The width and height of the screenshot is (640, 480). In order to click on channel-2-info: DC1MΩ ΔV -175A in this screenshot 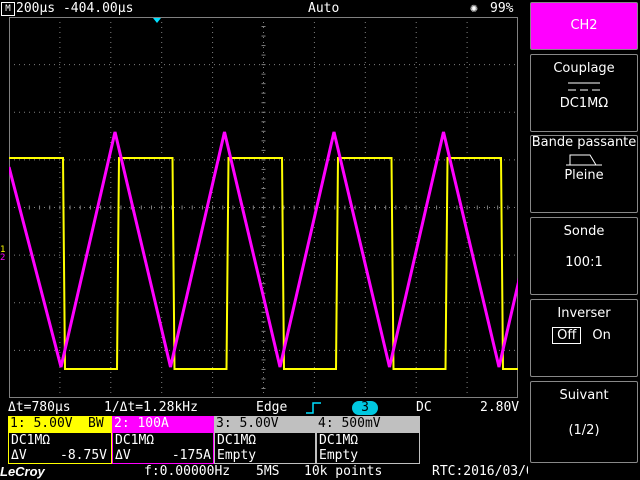, I will do `click(163, 448)`.